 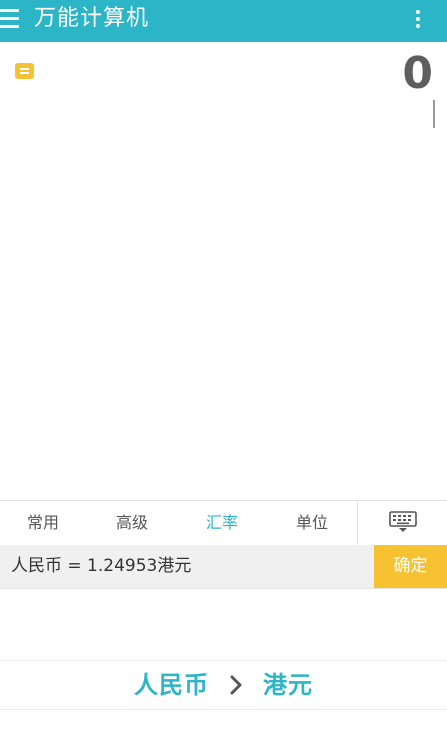 What do you see at coordinates (410, 566) in the screenshot?
I see `confirm-button: 确定` at bounding box center [410, 566].